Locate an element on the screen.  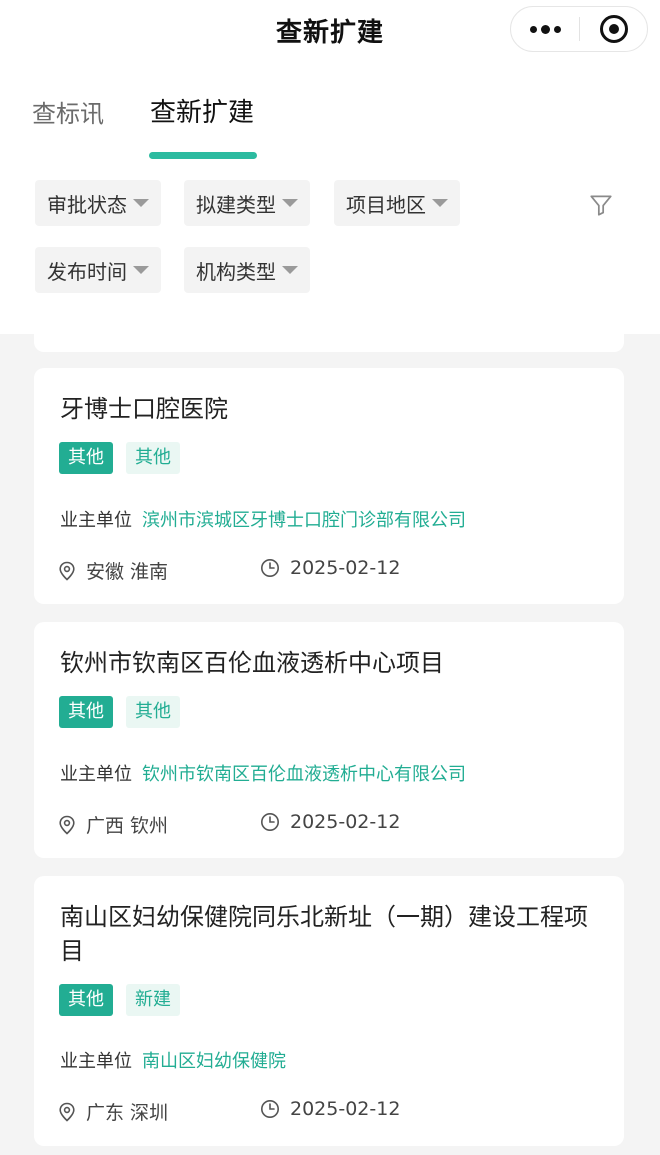
active-tab-indicator is located at coordinates (203, 155).